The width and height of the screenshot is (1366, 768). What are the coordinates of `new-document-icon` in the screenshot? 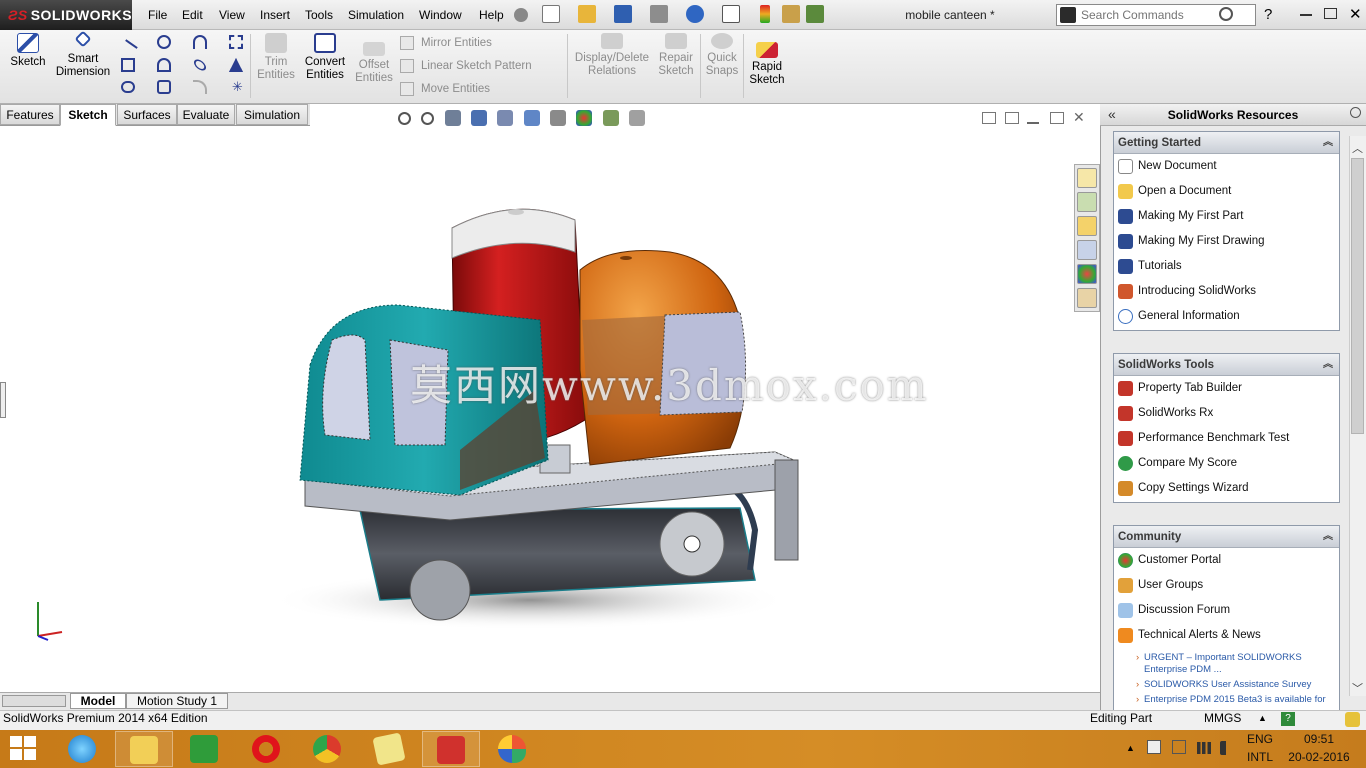 It's located at (551, 14).